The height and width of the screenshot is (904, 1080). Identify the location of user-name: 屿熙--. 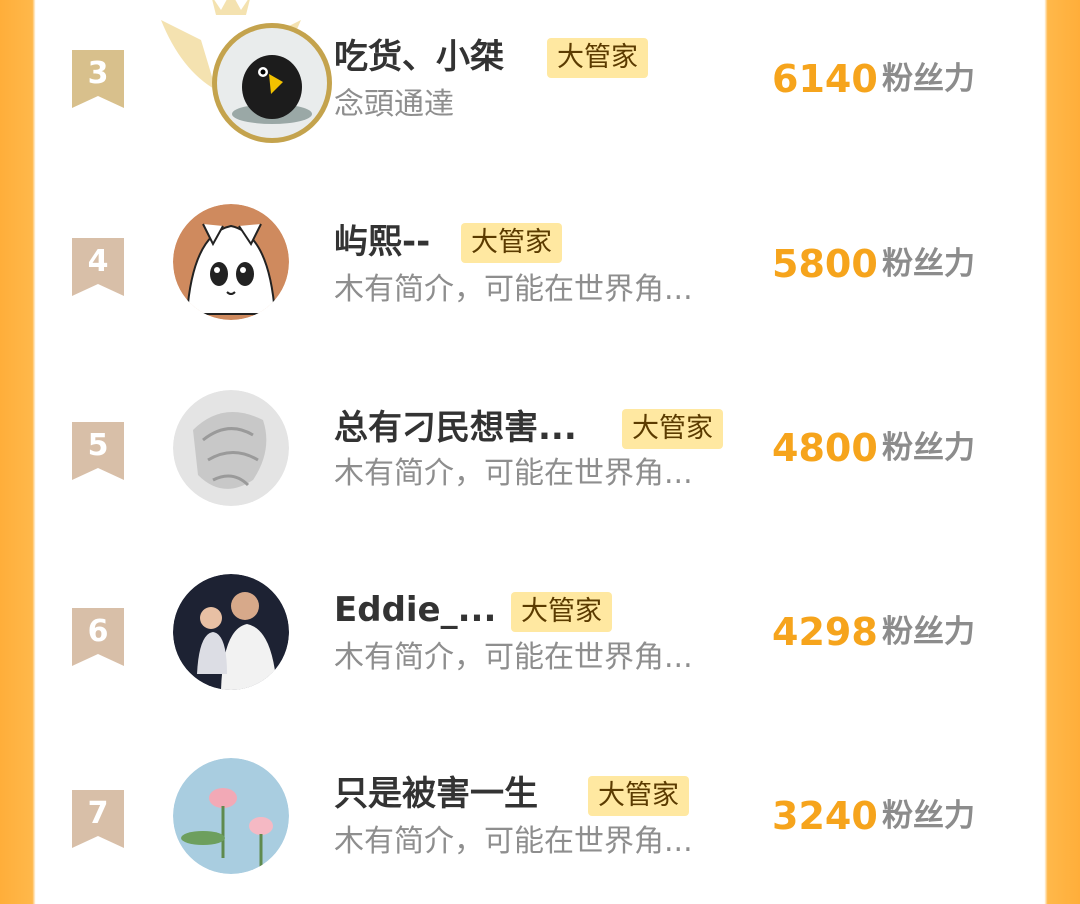
(382, 242).